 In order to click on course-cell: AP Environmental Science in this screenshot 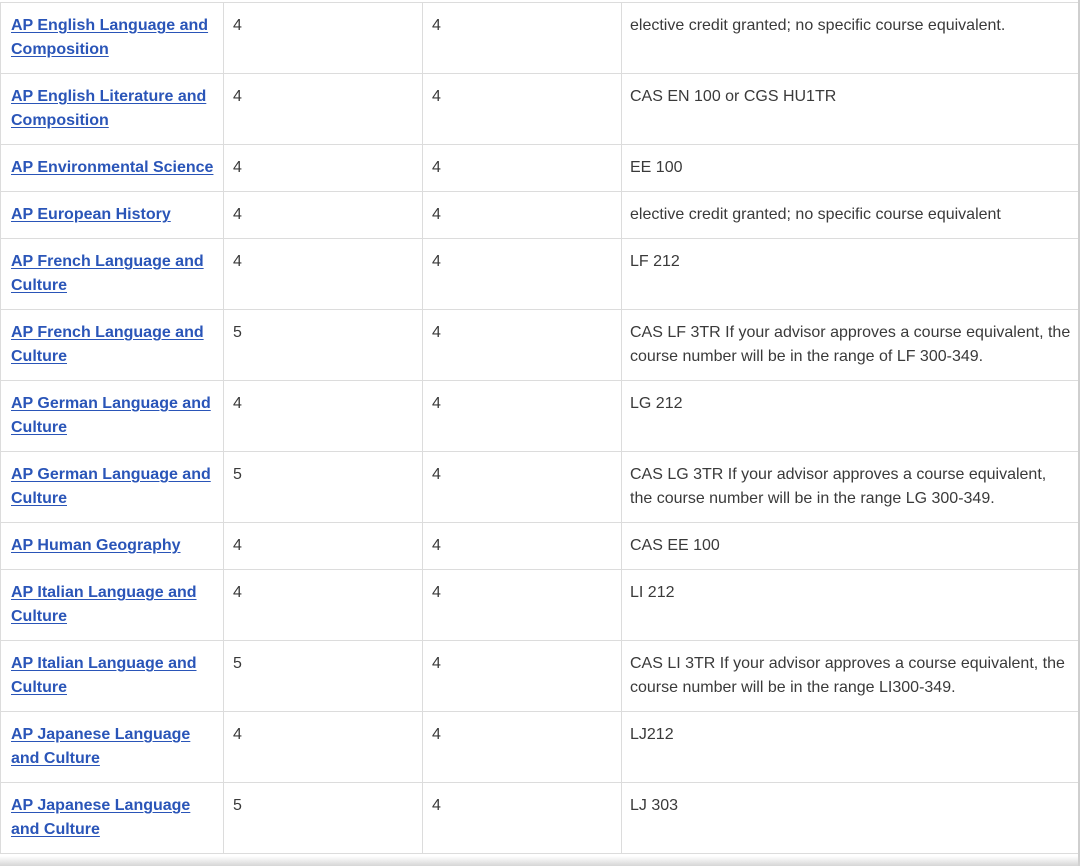, I will do `click(112, 168)`.